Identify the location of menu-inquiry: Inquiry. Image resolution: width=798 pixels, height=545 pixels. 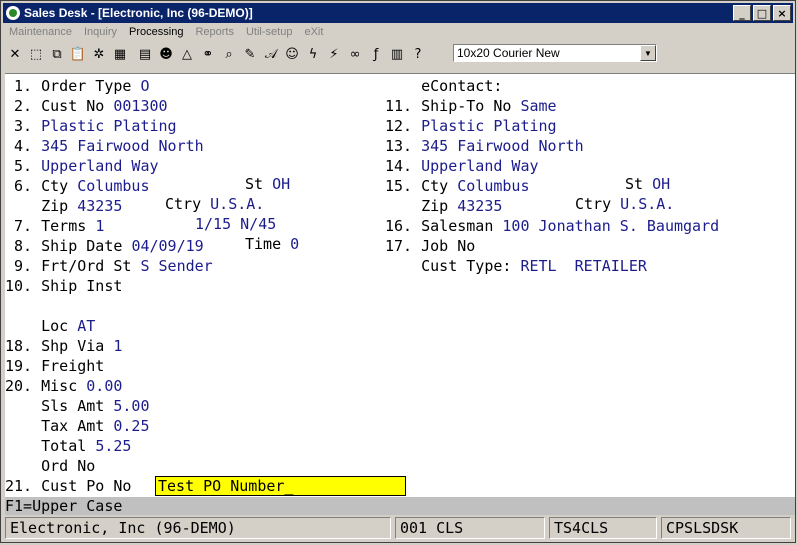
(100, 33).